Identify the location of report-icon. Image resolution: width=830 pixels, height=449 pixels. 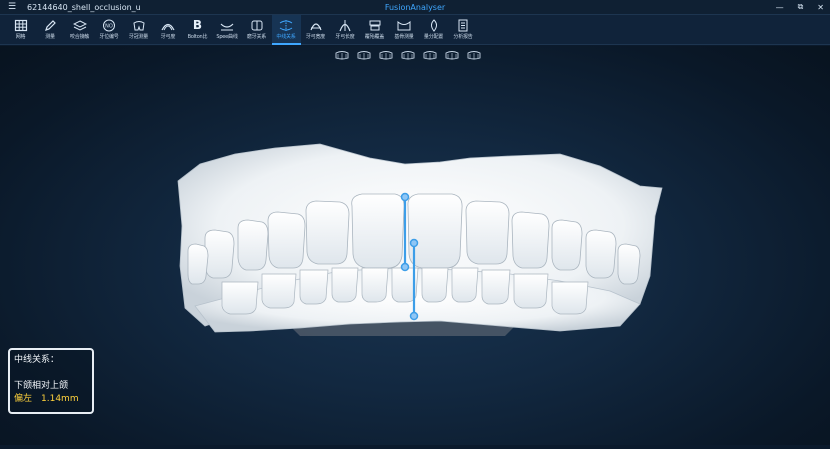
(463, 25).